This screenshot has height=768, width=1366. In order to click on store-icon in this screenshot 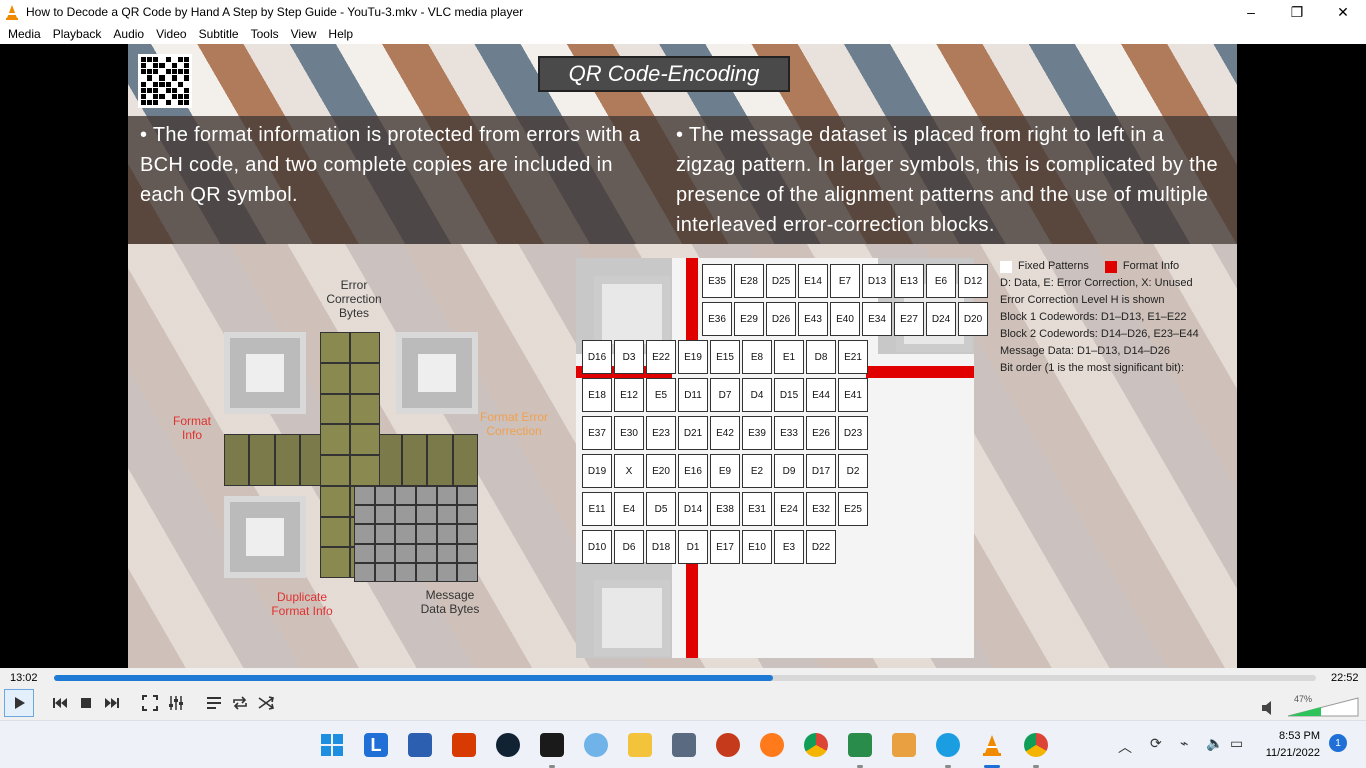, I will do `click(420, 745)`.